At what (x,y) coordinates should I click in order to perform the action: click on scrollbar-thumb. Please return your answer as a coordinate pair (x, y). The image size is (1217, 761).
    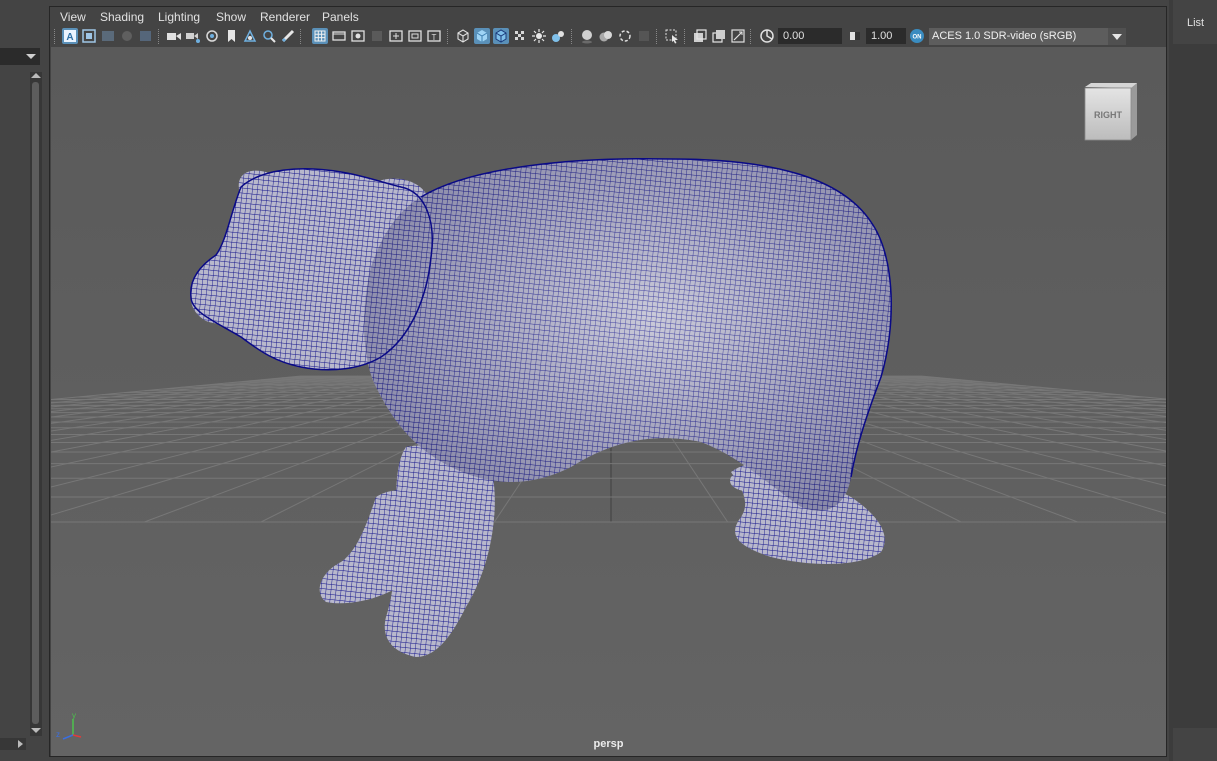
    Looking at the image, I should click on (35, 403).